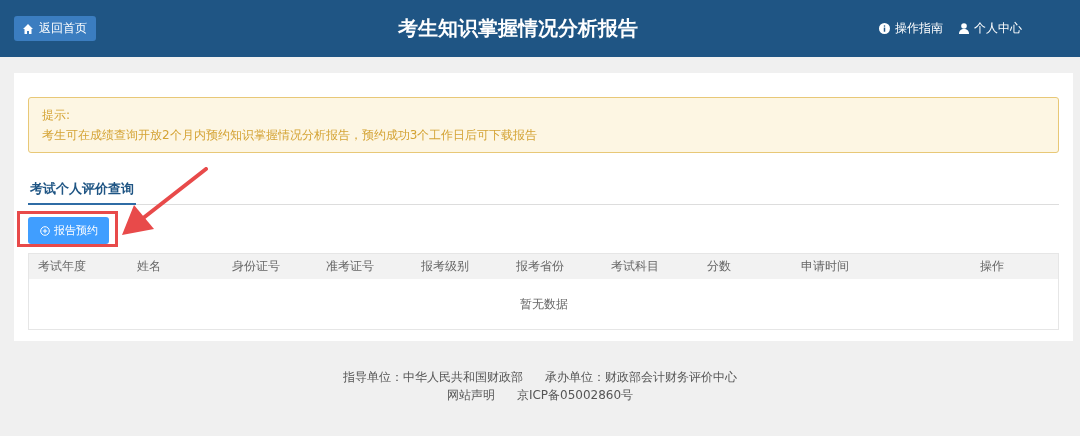 The width and height of the screenshot is (1080, 436). Describe the element at coordinates (641, 377) in the screenshot. I see `footer-text: 承办单位：财政部会计财务评价中心` at that location.